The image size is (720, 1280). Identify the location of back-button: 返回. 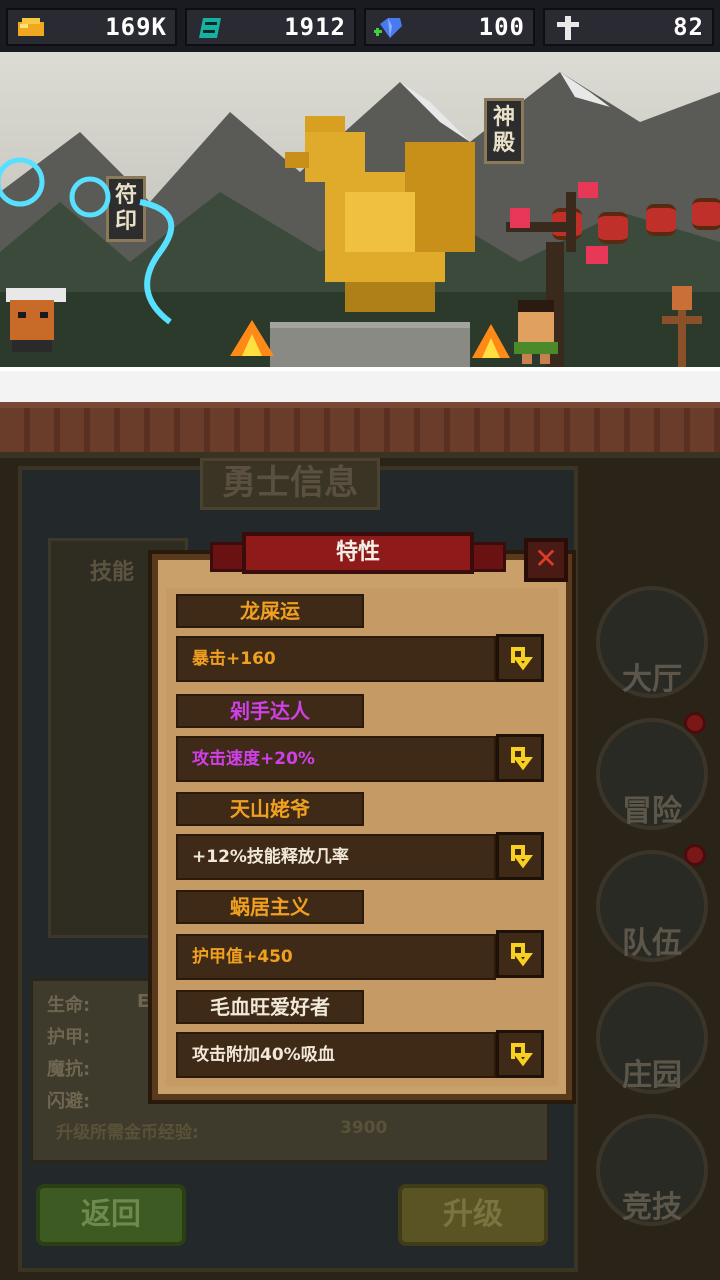
(111, 1215).